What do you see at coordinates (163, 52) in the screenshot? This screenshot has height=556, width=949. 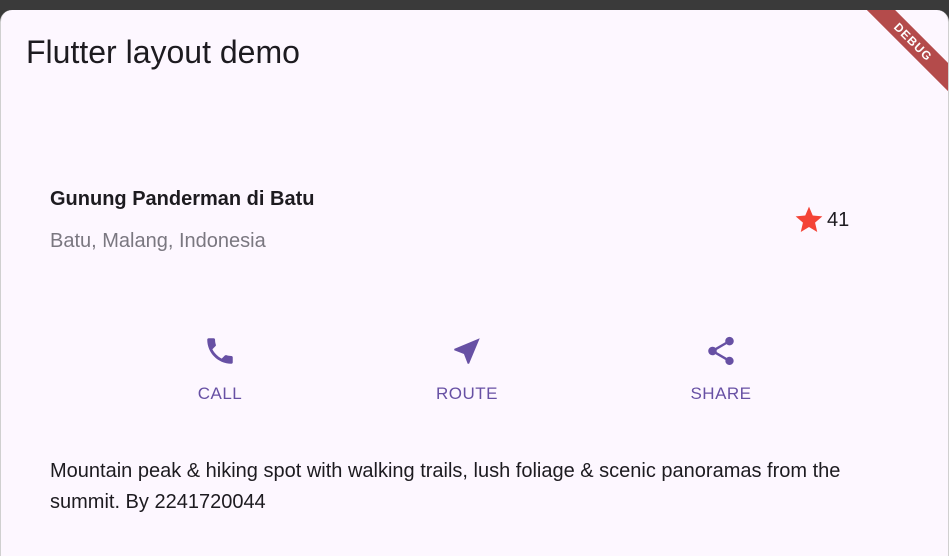 I see `app-bar-title: Flutter layout demo` at bounding box center [163, 52].